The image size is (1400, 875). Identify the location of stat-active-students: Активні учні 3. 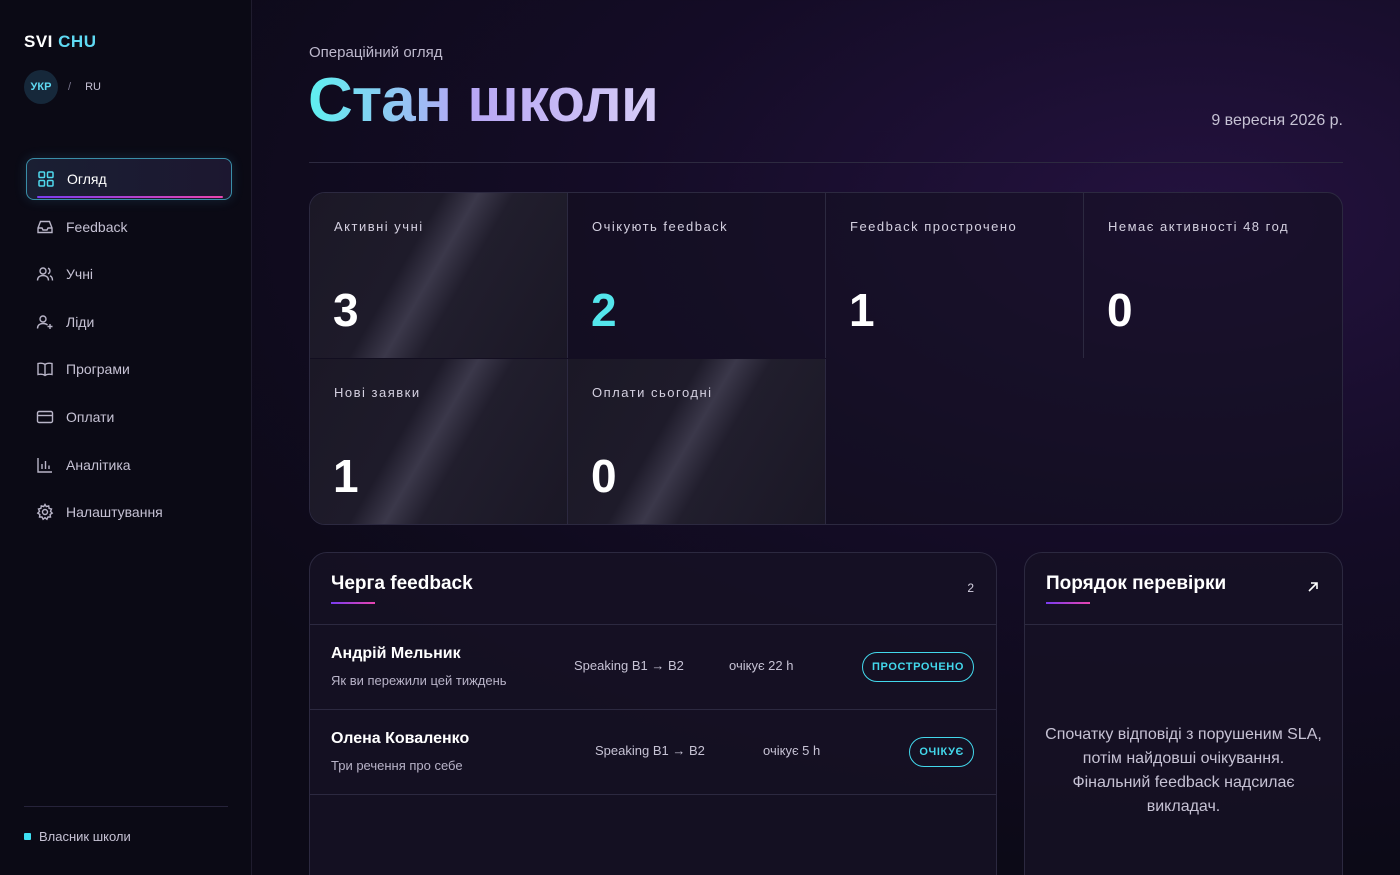
(439, 275).